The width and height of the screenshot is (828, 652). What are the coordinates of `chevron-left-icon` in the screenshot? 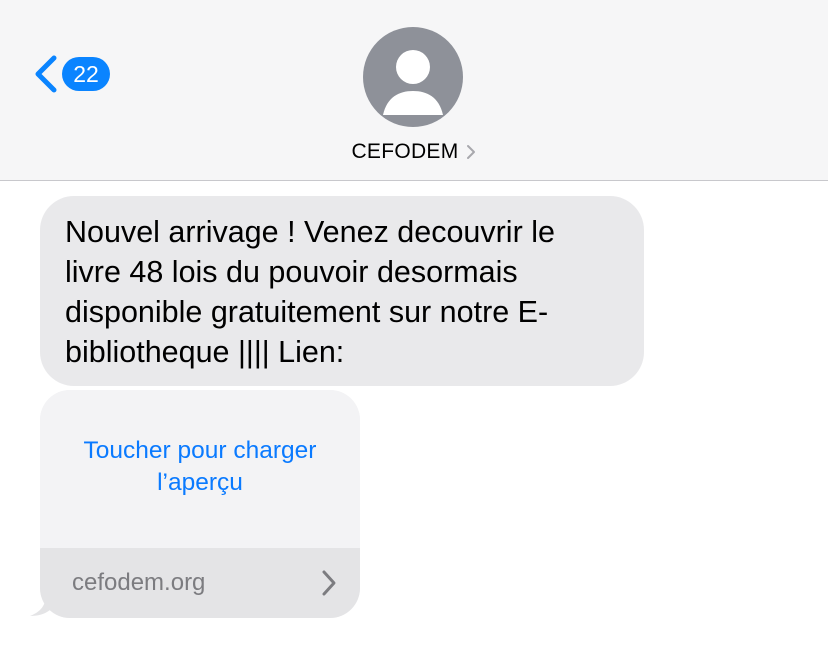 It's located at (46, 74).